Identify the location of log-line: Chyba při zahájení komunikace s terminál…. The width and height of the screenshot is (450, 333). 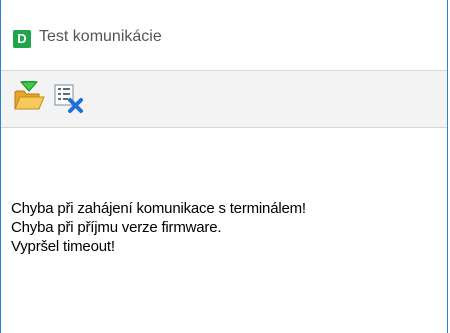
(158, 208).